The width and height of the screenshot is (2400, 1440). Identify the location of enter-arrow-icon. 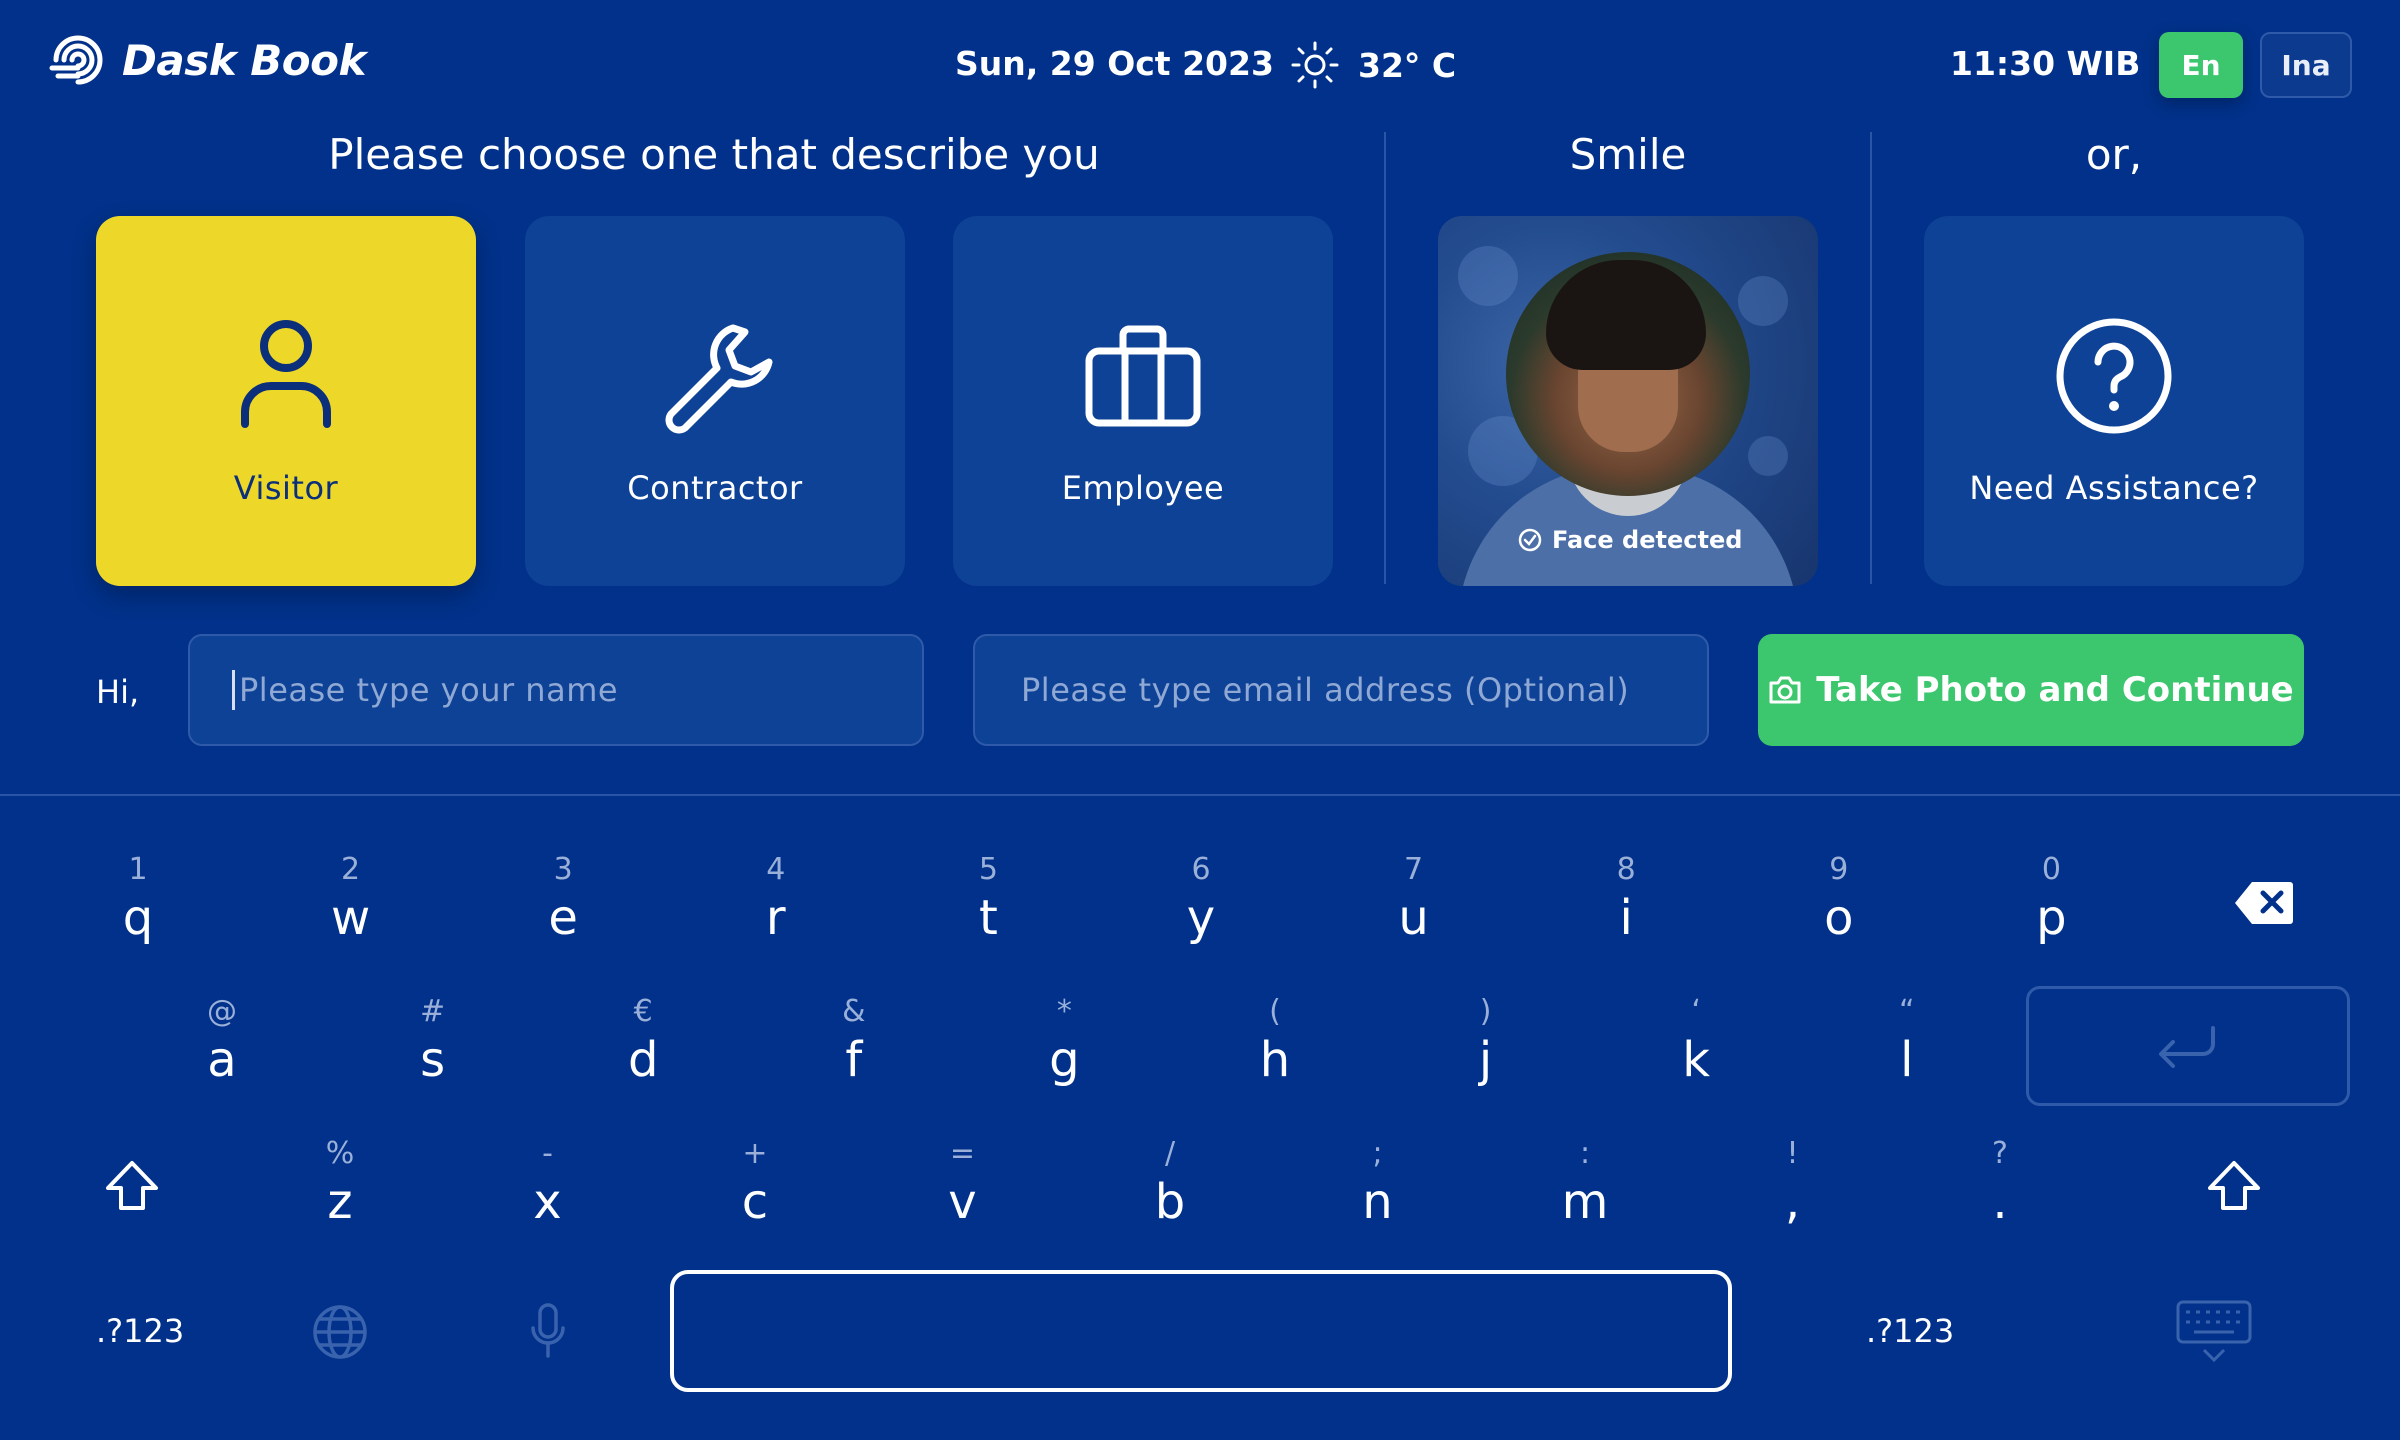
(2187, 1047).